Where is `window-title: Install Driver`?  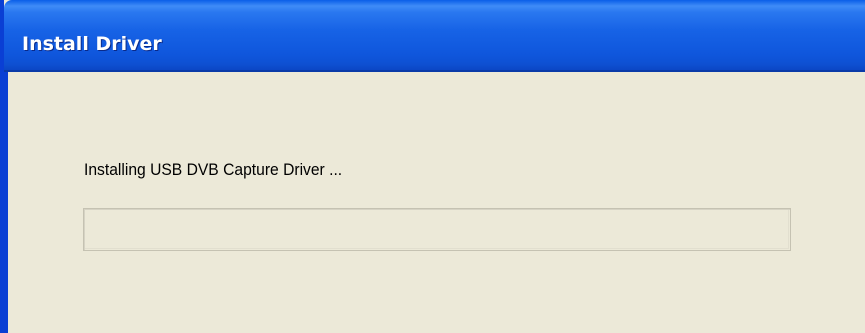
window-title: Install Driver is located at coordinates (92, 44).